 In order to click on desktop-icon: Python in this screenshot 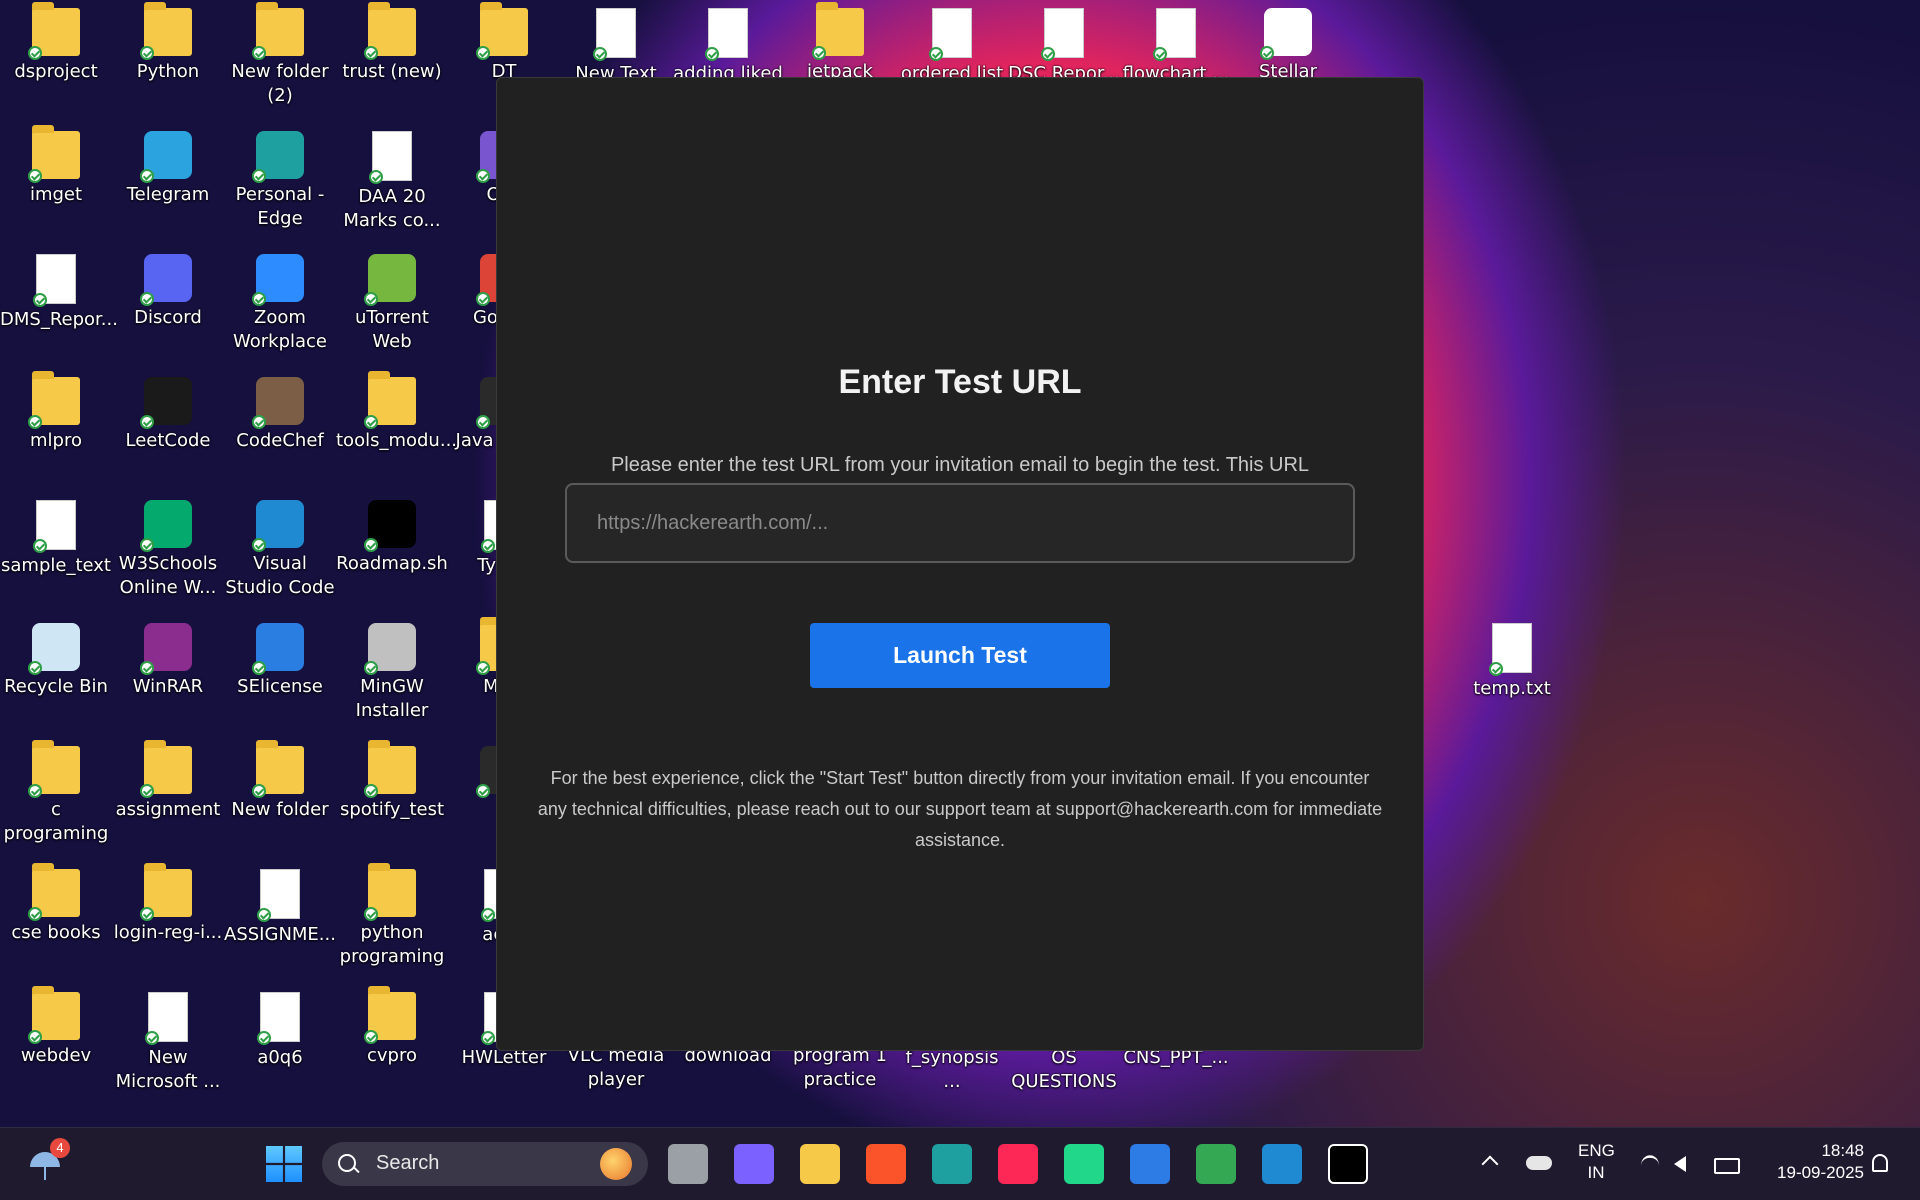, I will do `click(168, 43)`.